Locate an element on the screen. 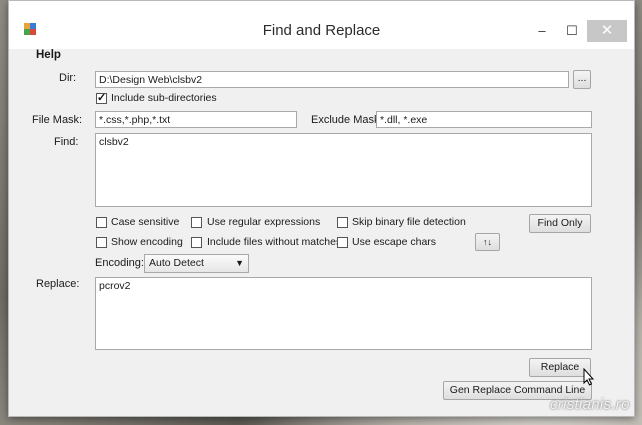 The image size is (642, 425). exclude-mask-label: Exclude Mask: is located at coordinates (347, 120).